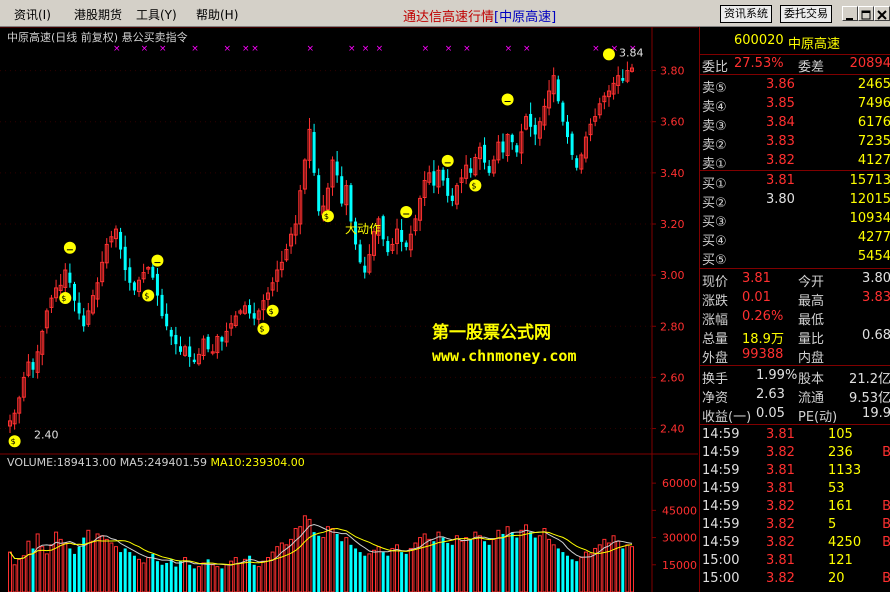  What do you see at coordinates (795, 377) in the screenshot?
I see `fund-row: 换手 1.99% 股本 21.2亿` at bounding box center [795, 377].